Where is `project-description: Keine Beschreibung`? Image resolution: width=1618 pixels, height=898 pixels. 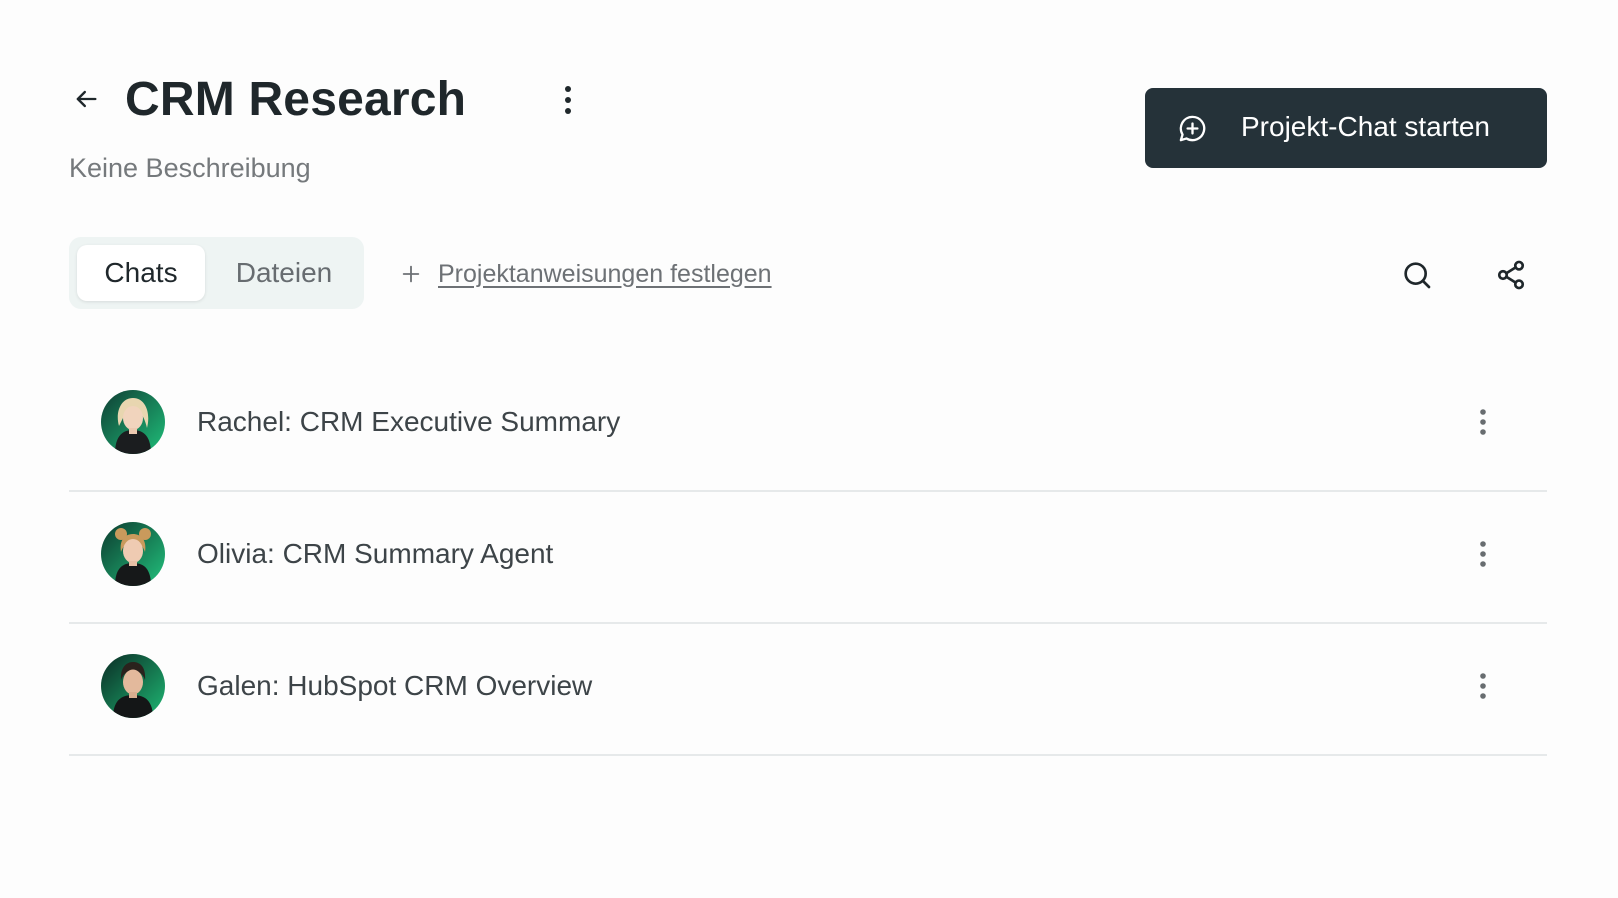 project-description: Keine Beschreibung is located at coordinates (190, 168).